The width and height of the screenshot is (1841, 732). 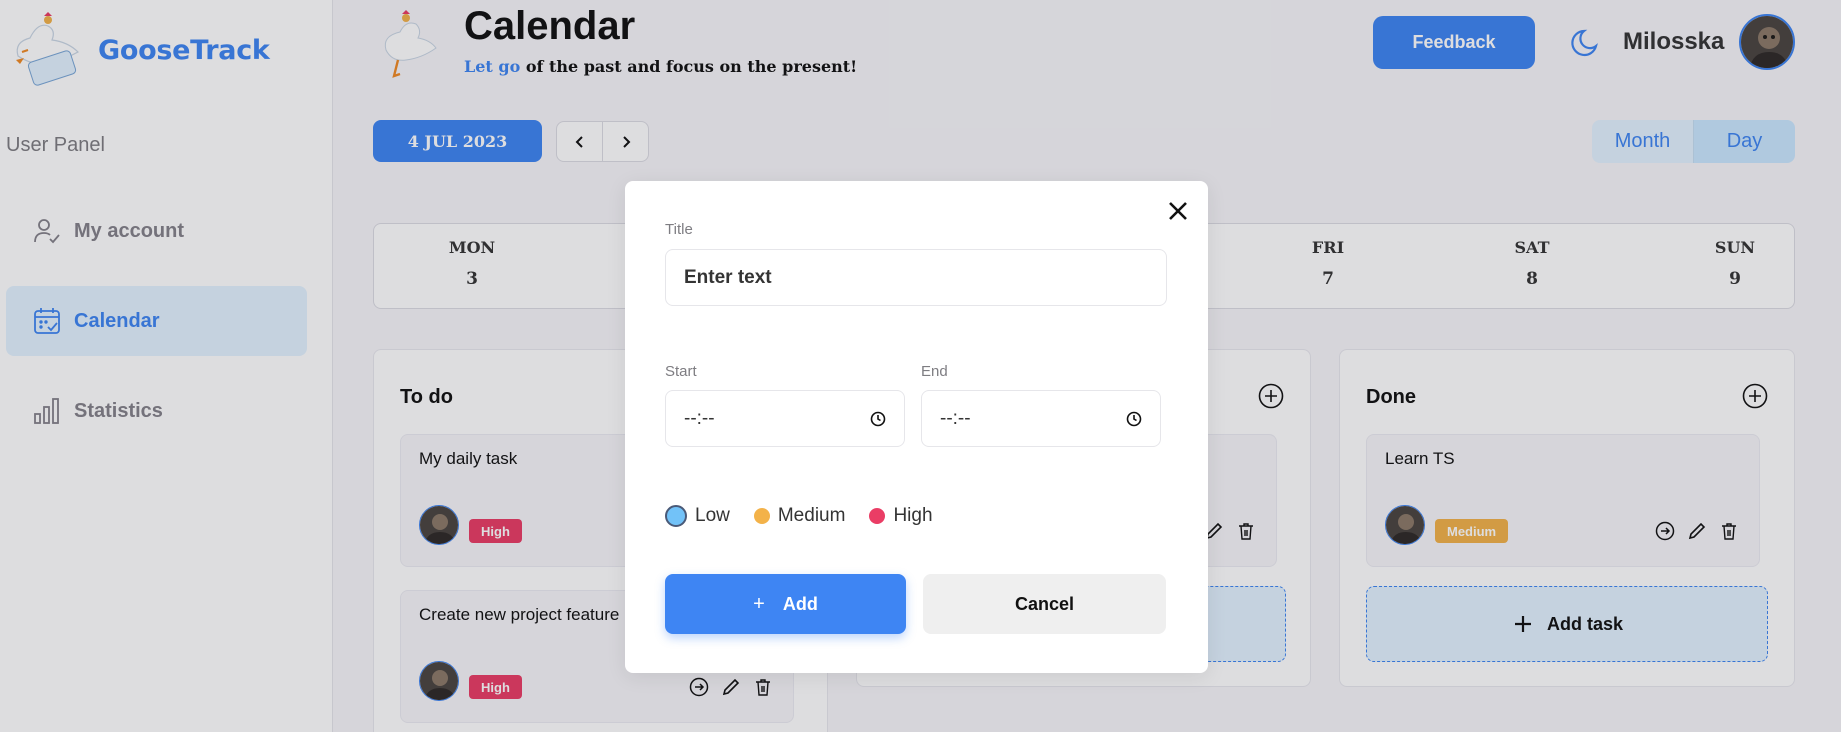 I want to click on priority-option-medium: Medium, so click(x=799, y=516).